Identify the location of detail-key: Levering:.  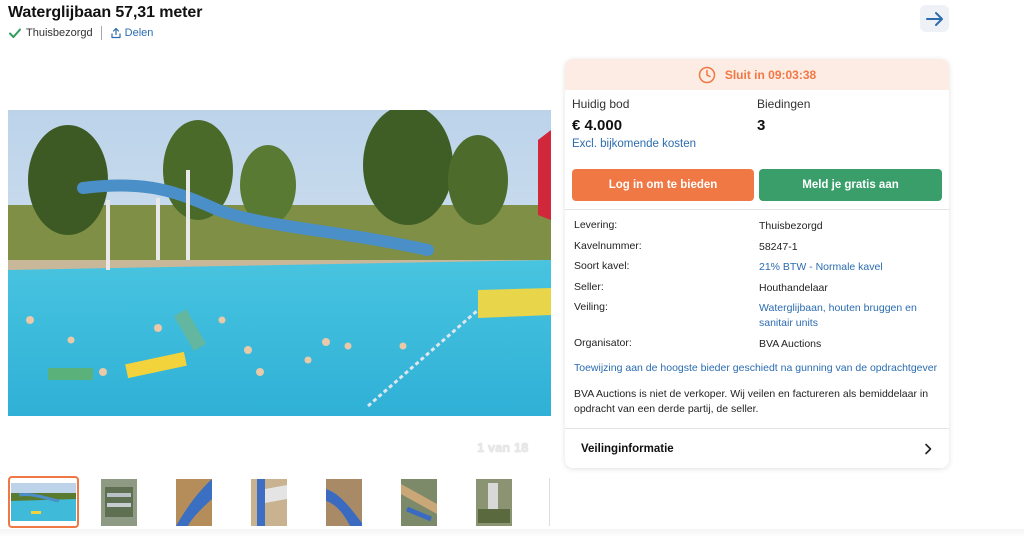
(596, 225).